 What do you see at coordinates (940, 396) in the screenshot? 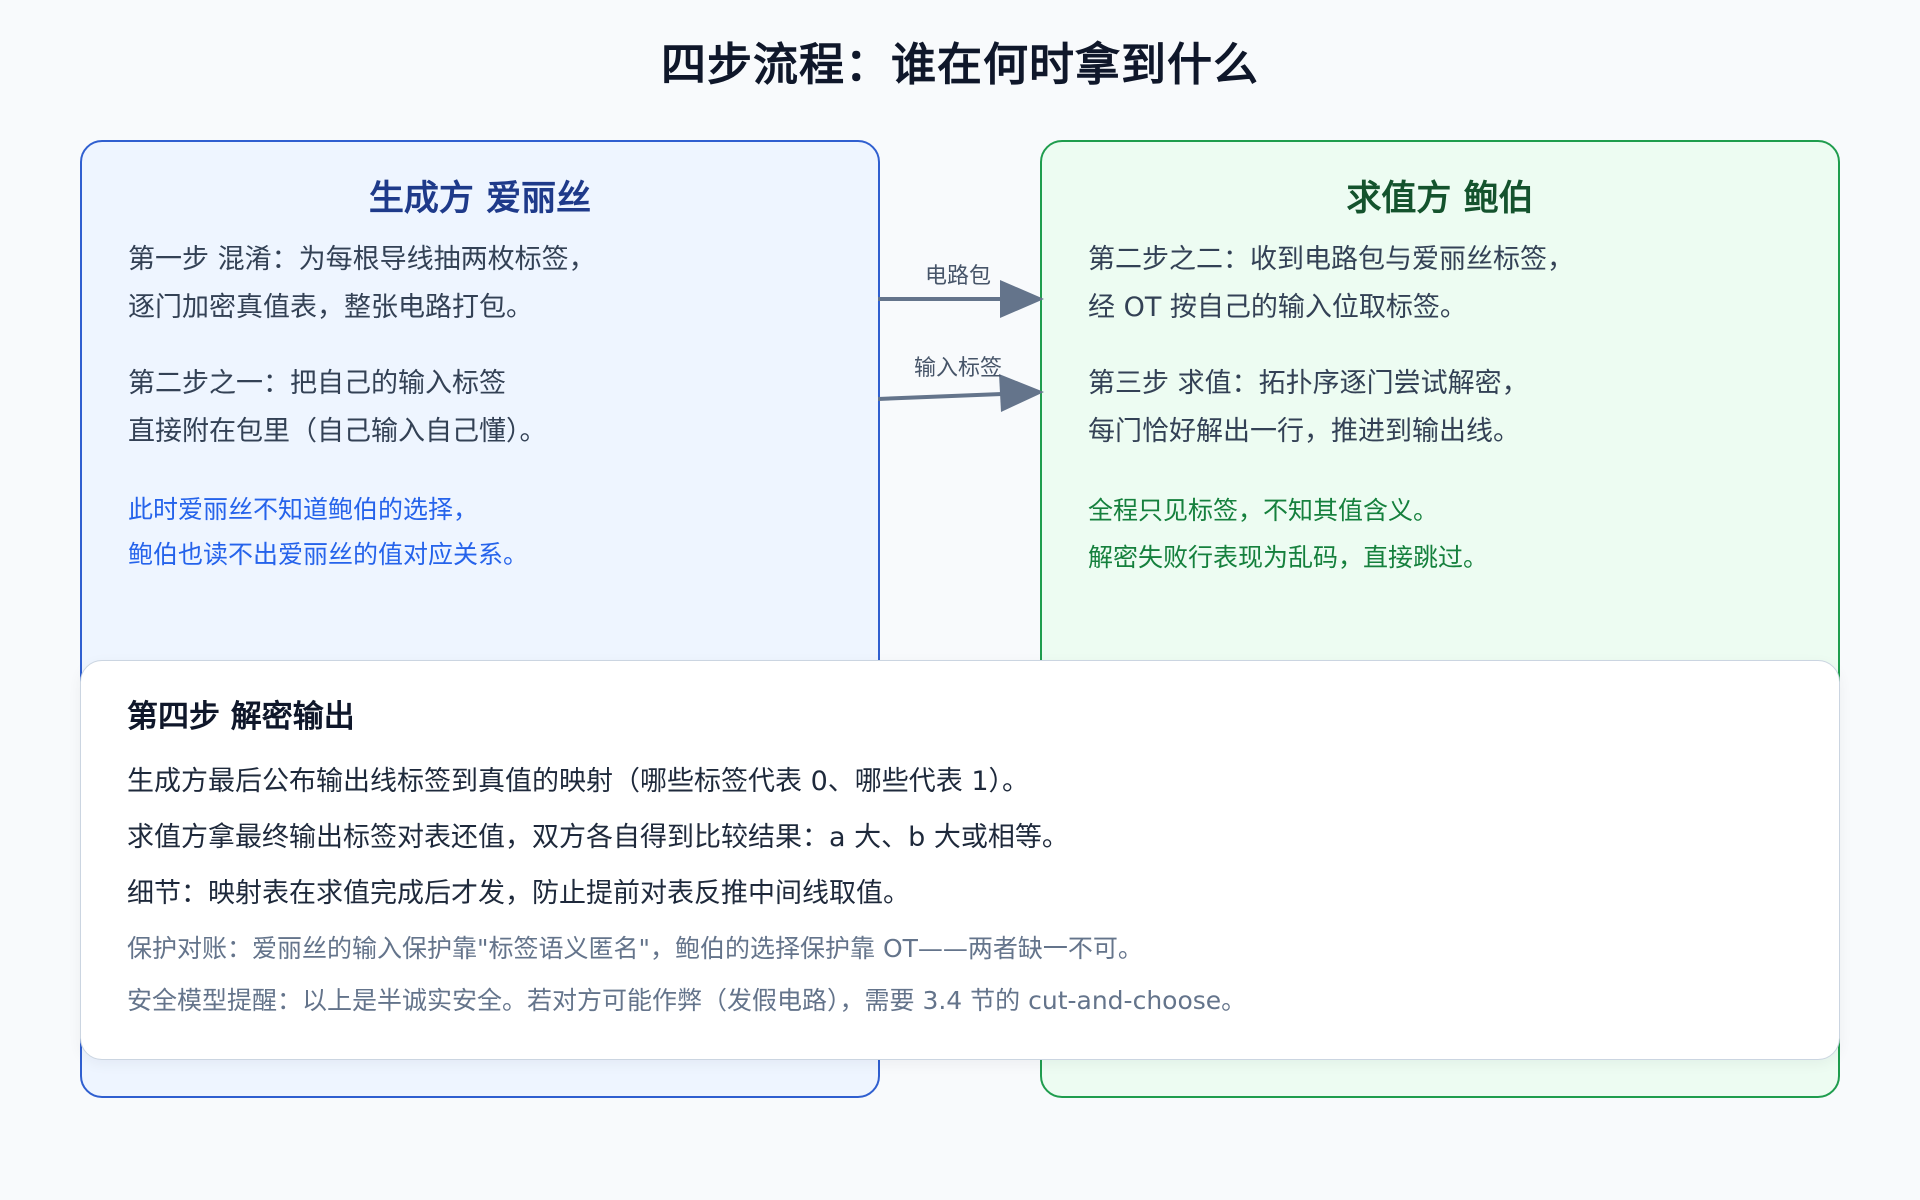
I see `labels-arrow-line` at bounding box center [940, 396].